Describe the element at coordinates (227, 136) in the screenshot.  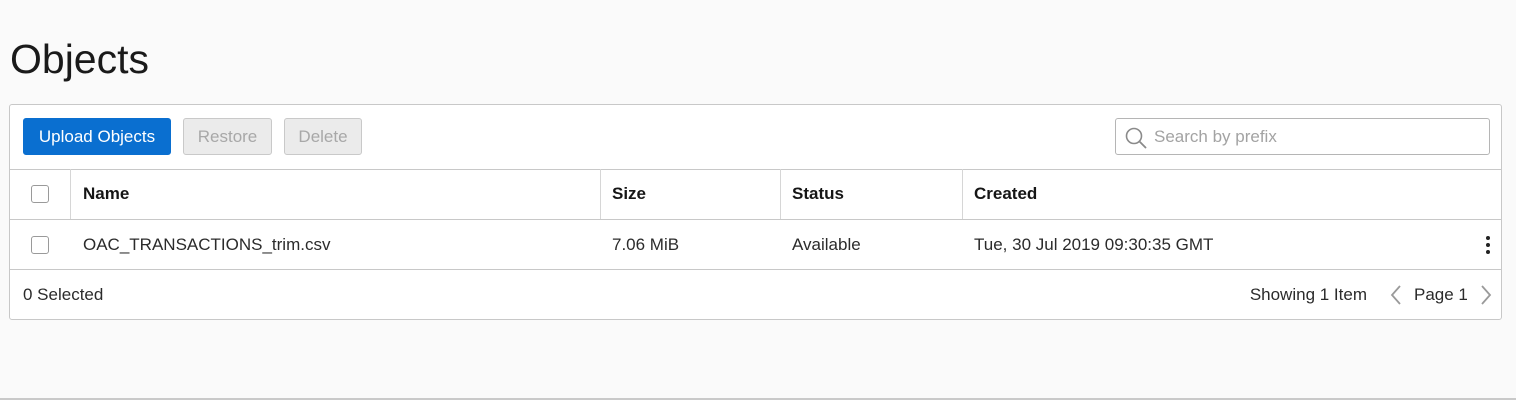
I see `restore-button: Restore` at that location.